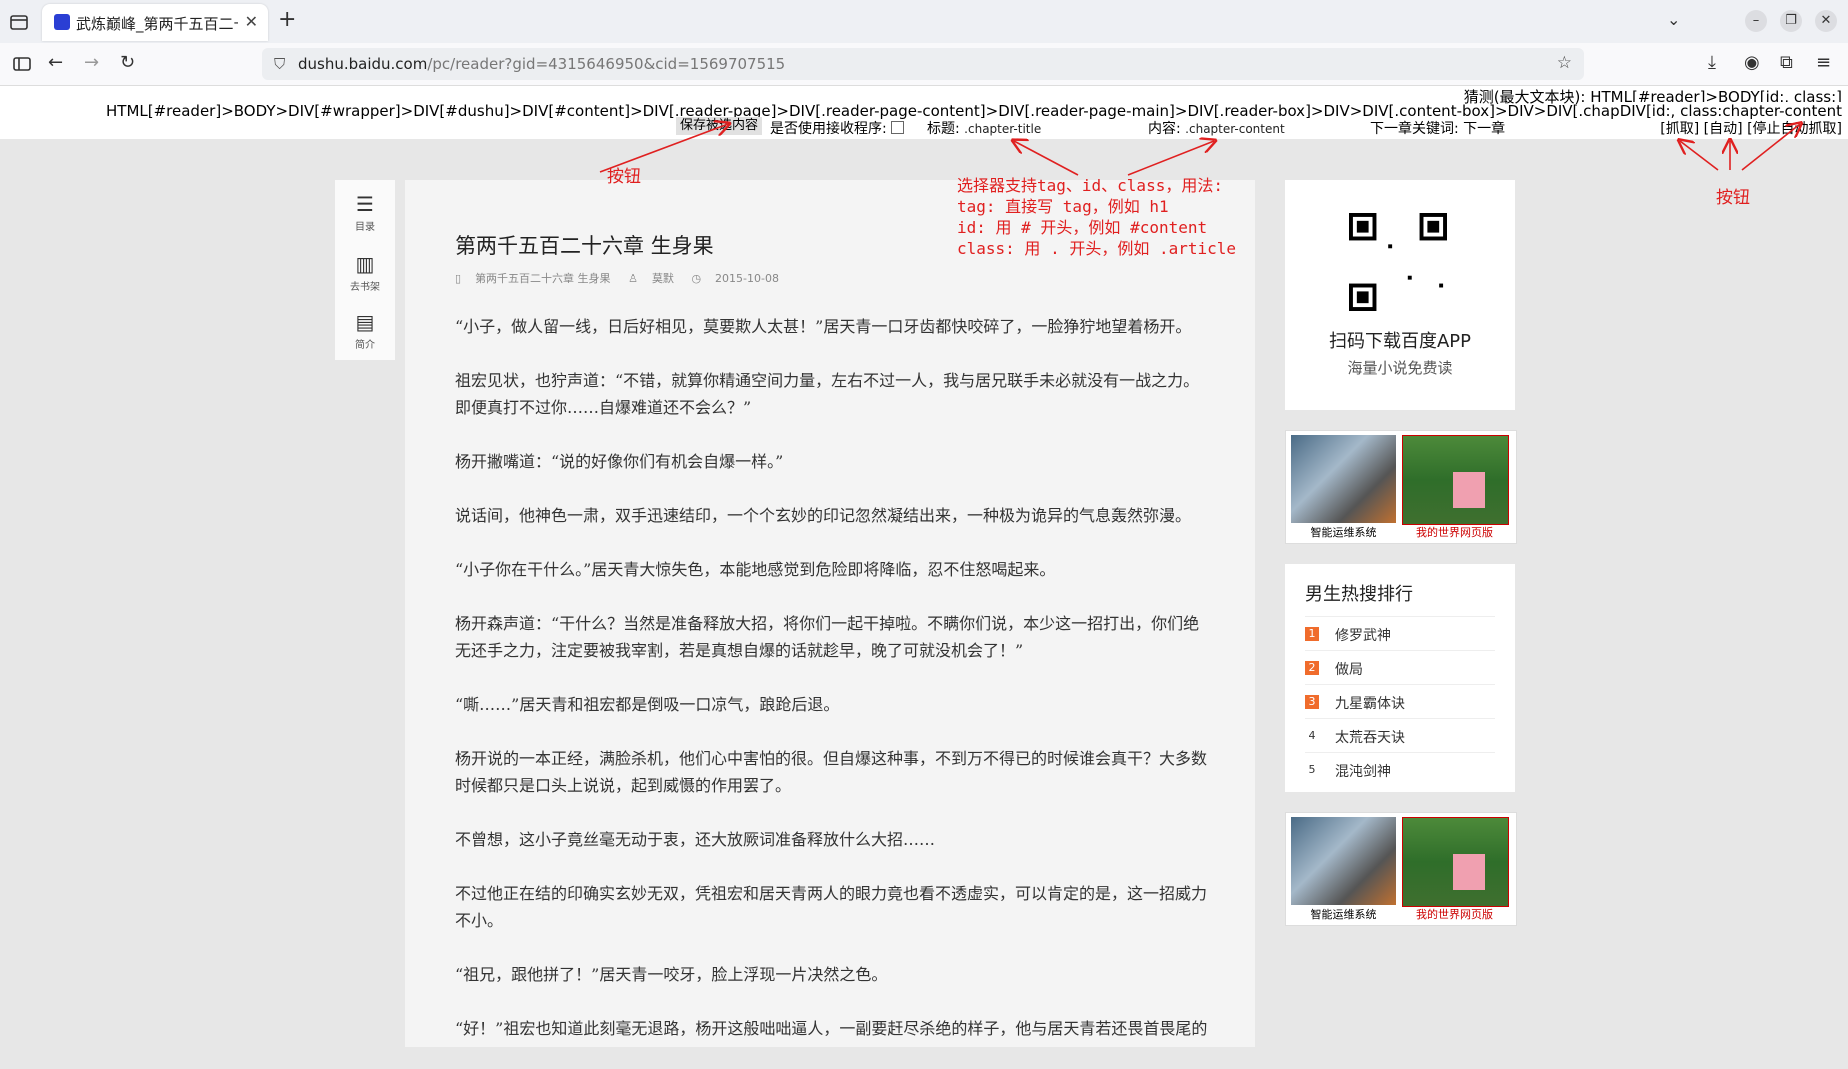 This screenshot has height=1069, width=1848. I want to click on chapter-paragraph: 杨开撇嘴道：“说的好像你们有机会自爆一样。”, so click(619, 461).